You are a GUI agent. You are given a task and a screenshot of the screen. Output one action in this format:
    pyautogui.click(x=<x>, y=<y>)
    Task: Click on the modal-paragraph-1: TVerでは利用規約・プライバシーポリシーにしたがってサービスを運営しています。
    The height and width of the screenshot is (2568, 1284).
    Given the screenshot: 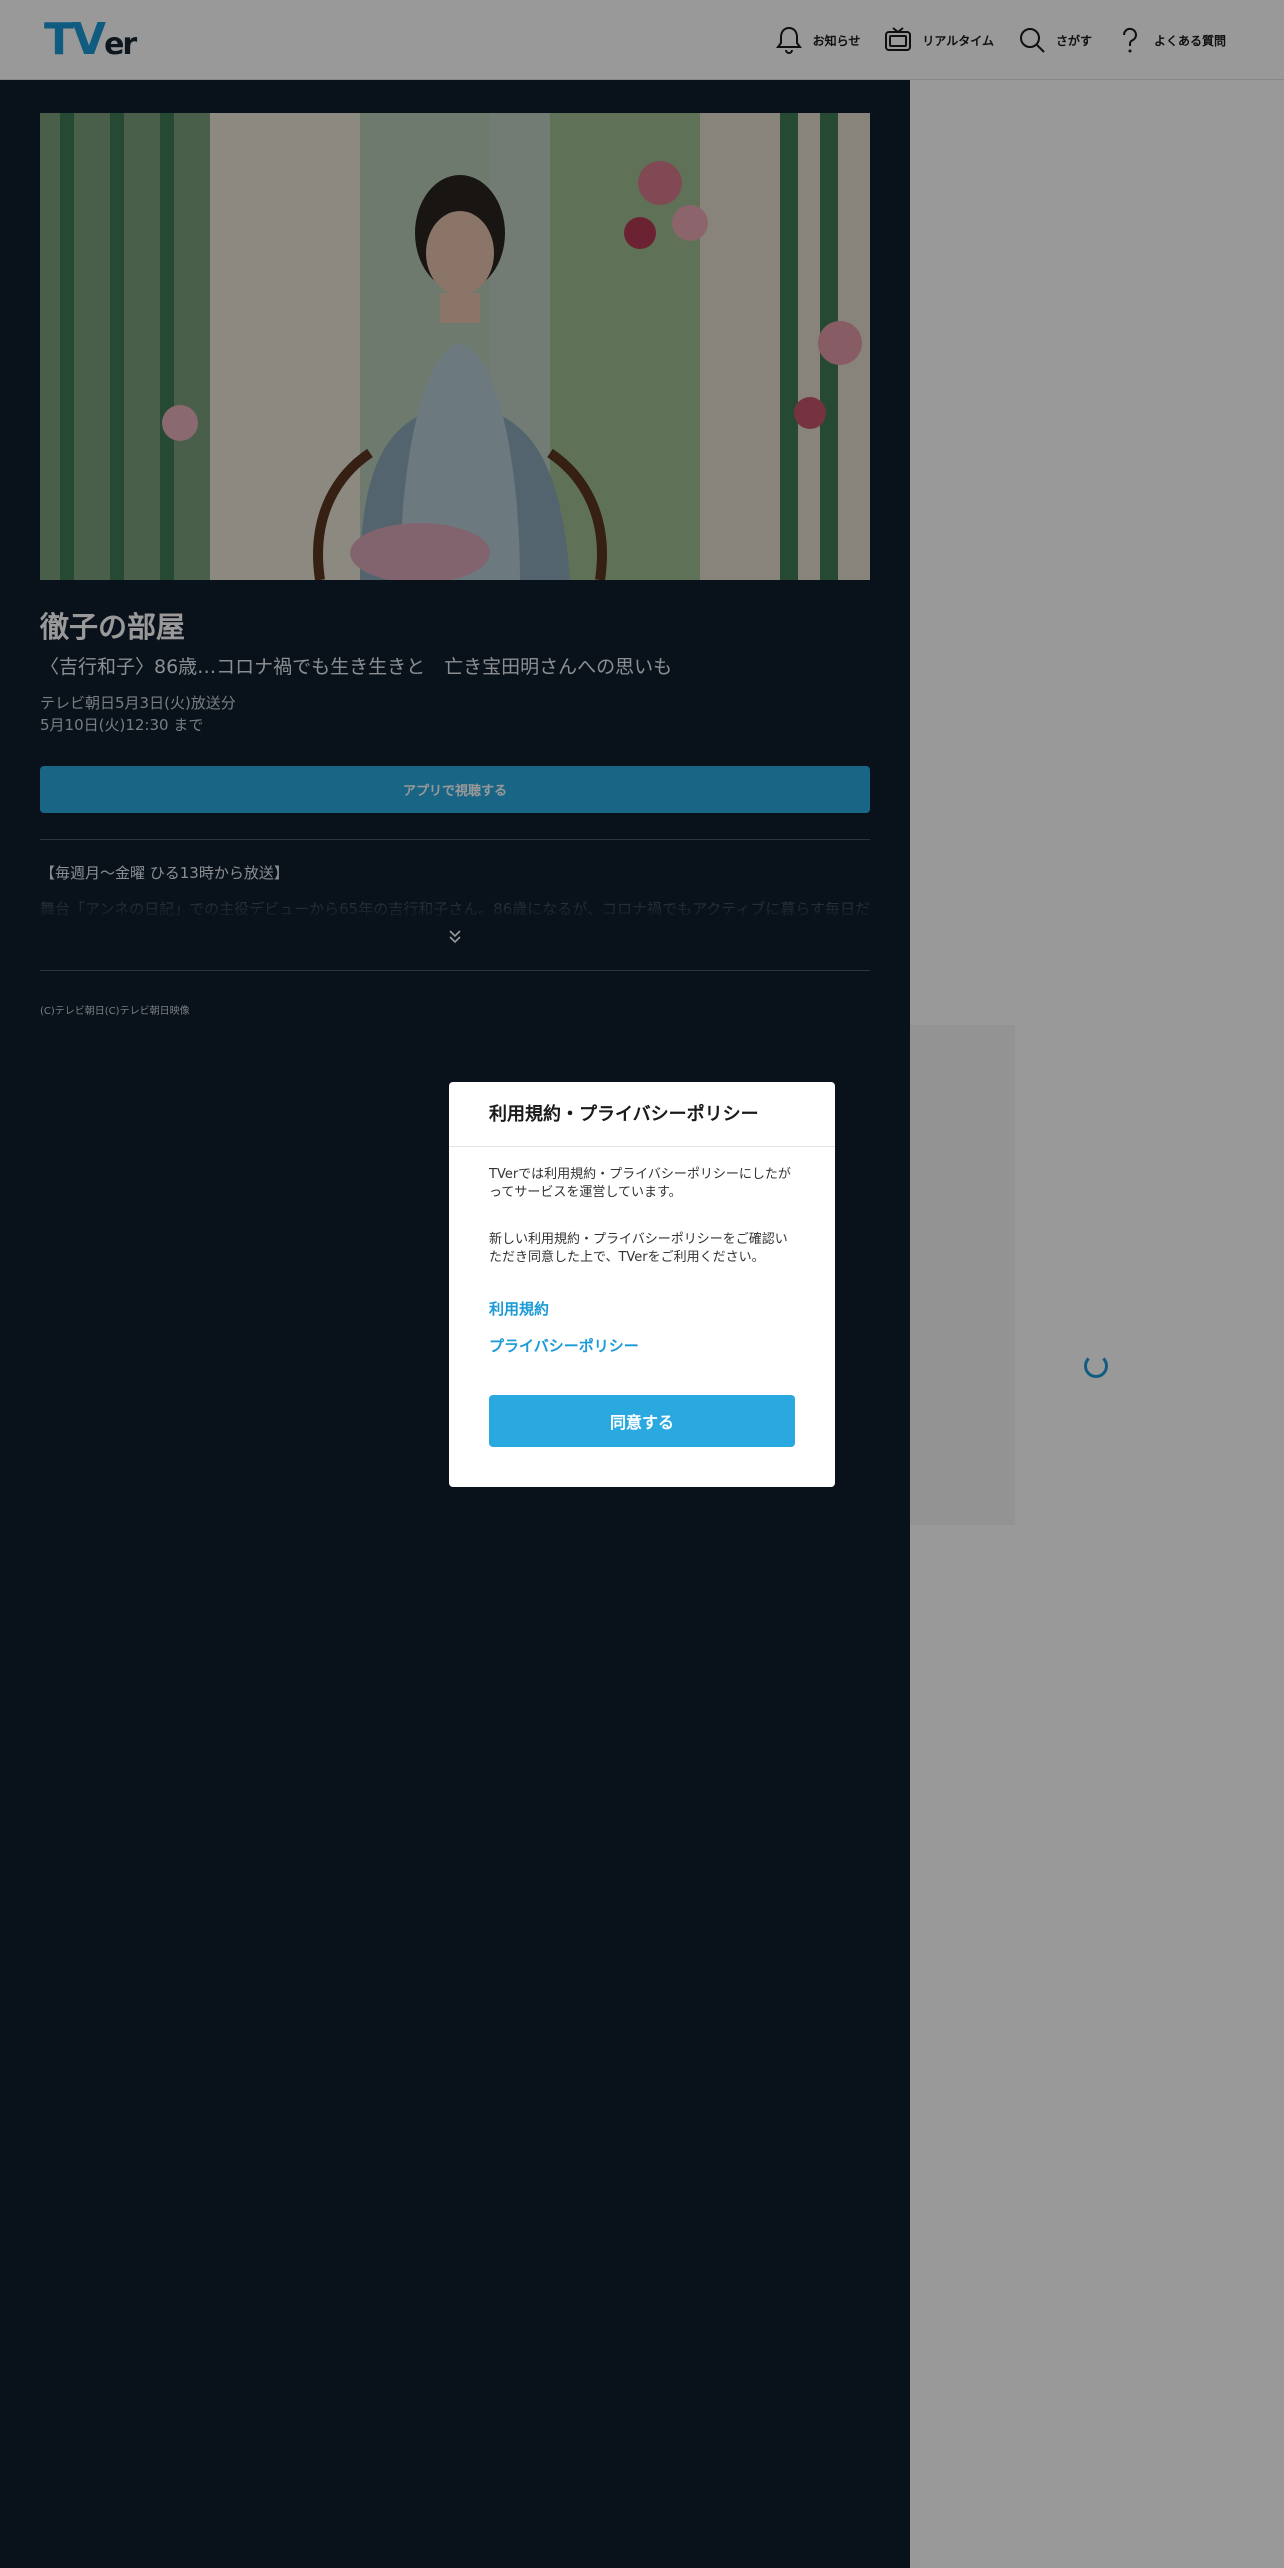 What is the action you would take?
    pyautogui.click(x=640, y=1183)
    